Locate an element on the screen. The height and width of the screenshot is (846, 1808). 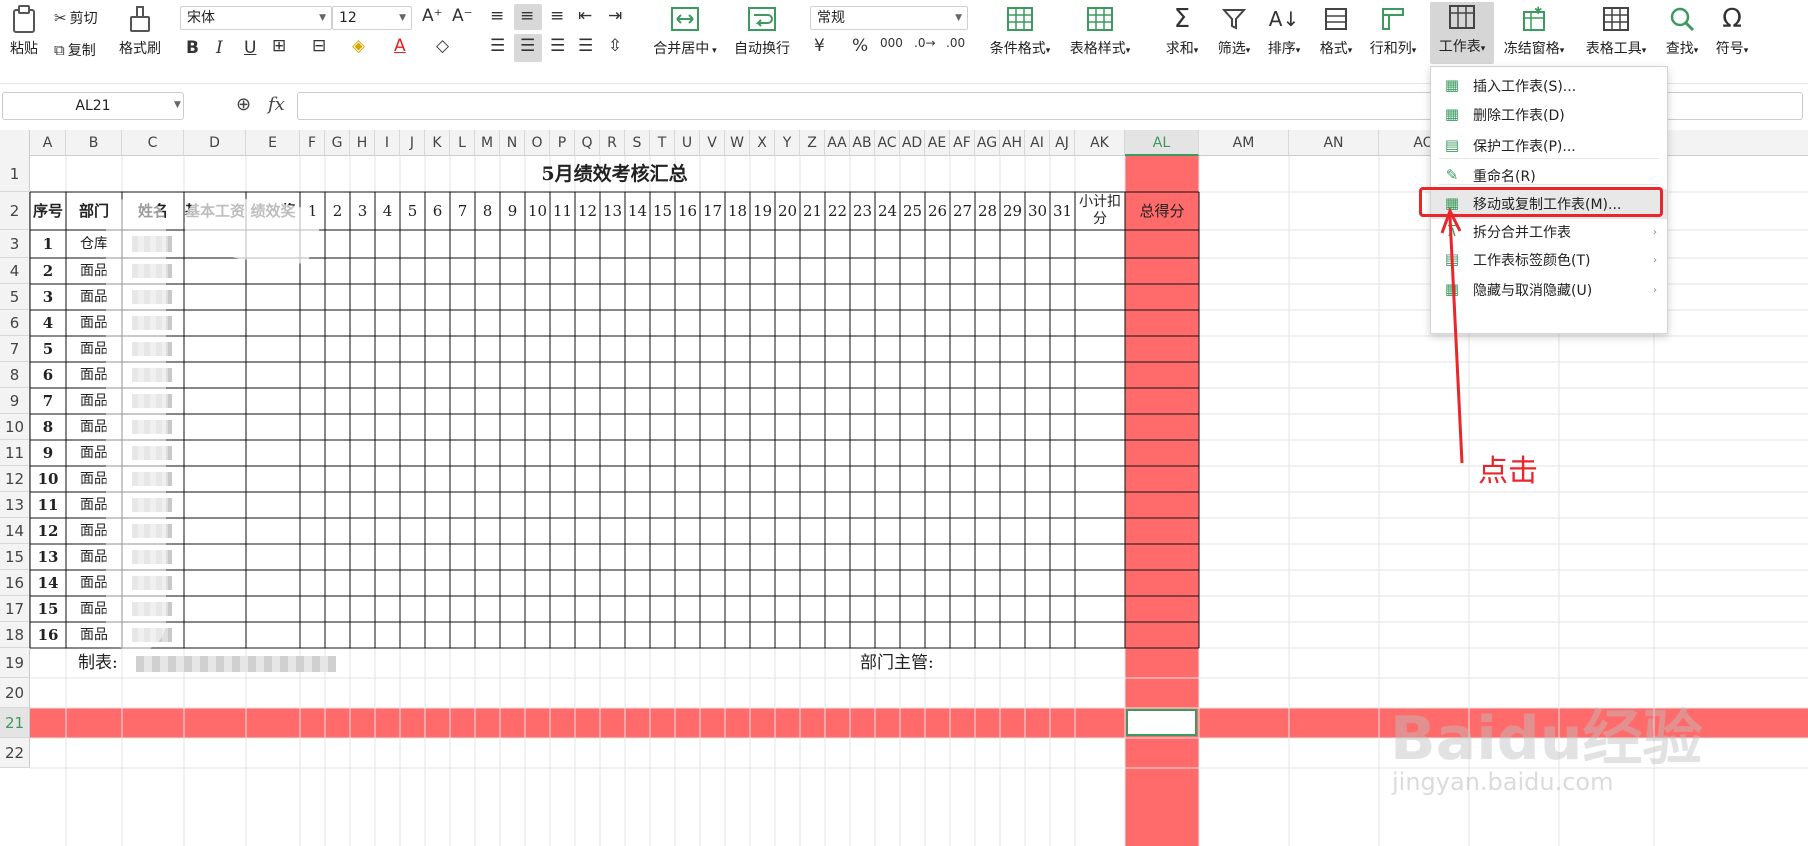
header-day-14: 14 is located at coordinates (637, 211).